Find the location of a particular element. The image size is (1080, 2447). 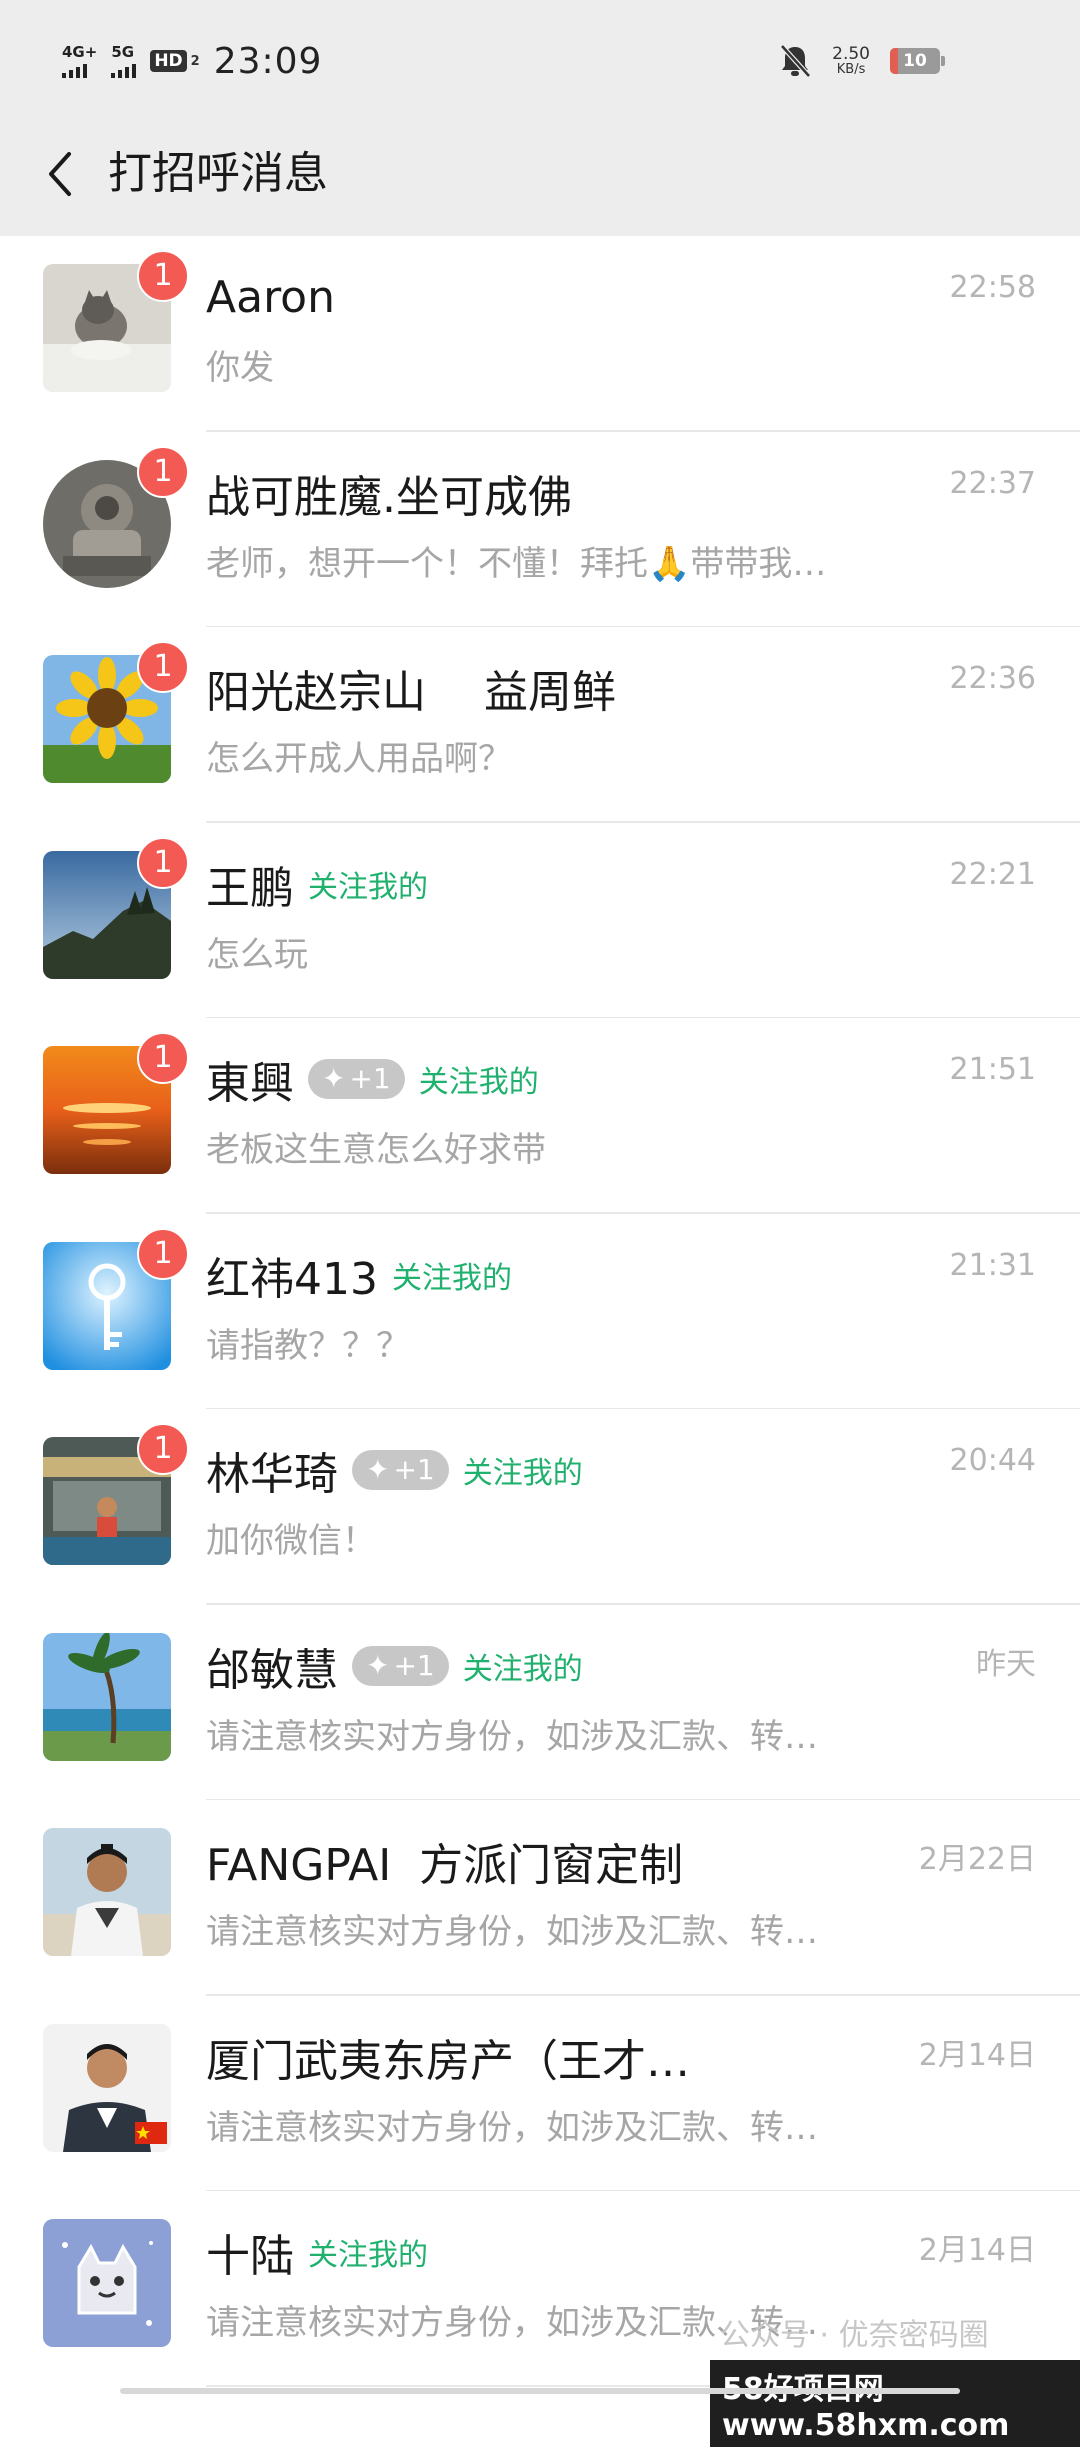

network-speed-value: 2.50 is located at coordinates (851, 54).